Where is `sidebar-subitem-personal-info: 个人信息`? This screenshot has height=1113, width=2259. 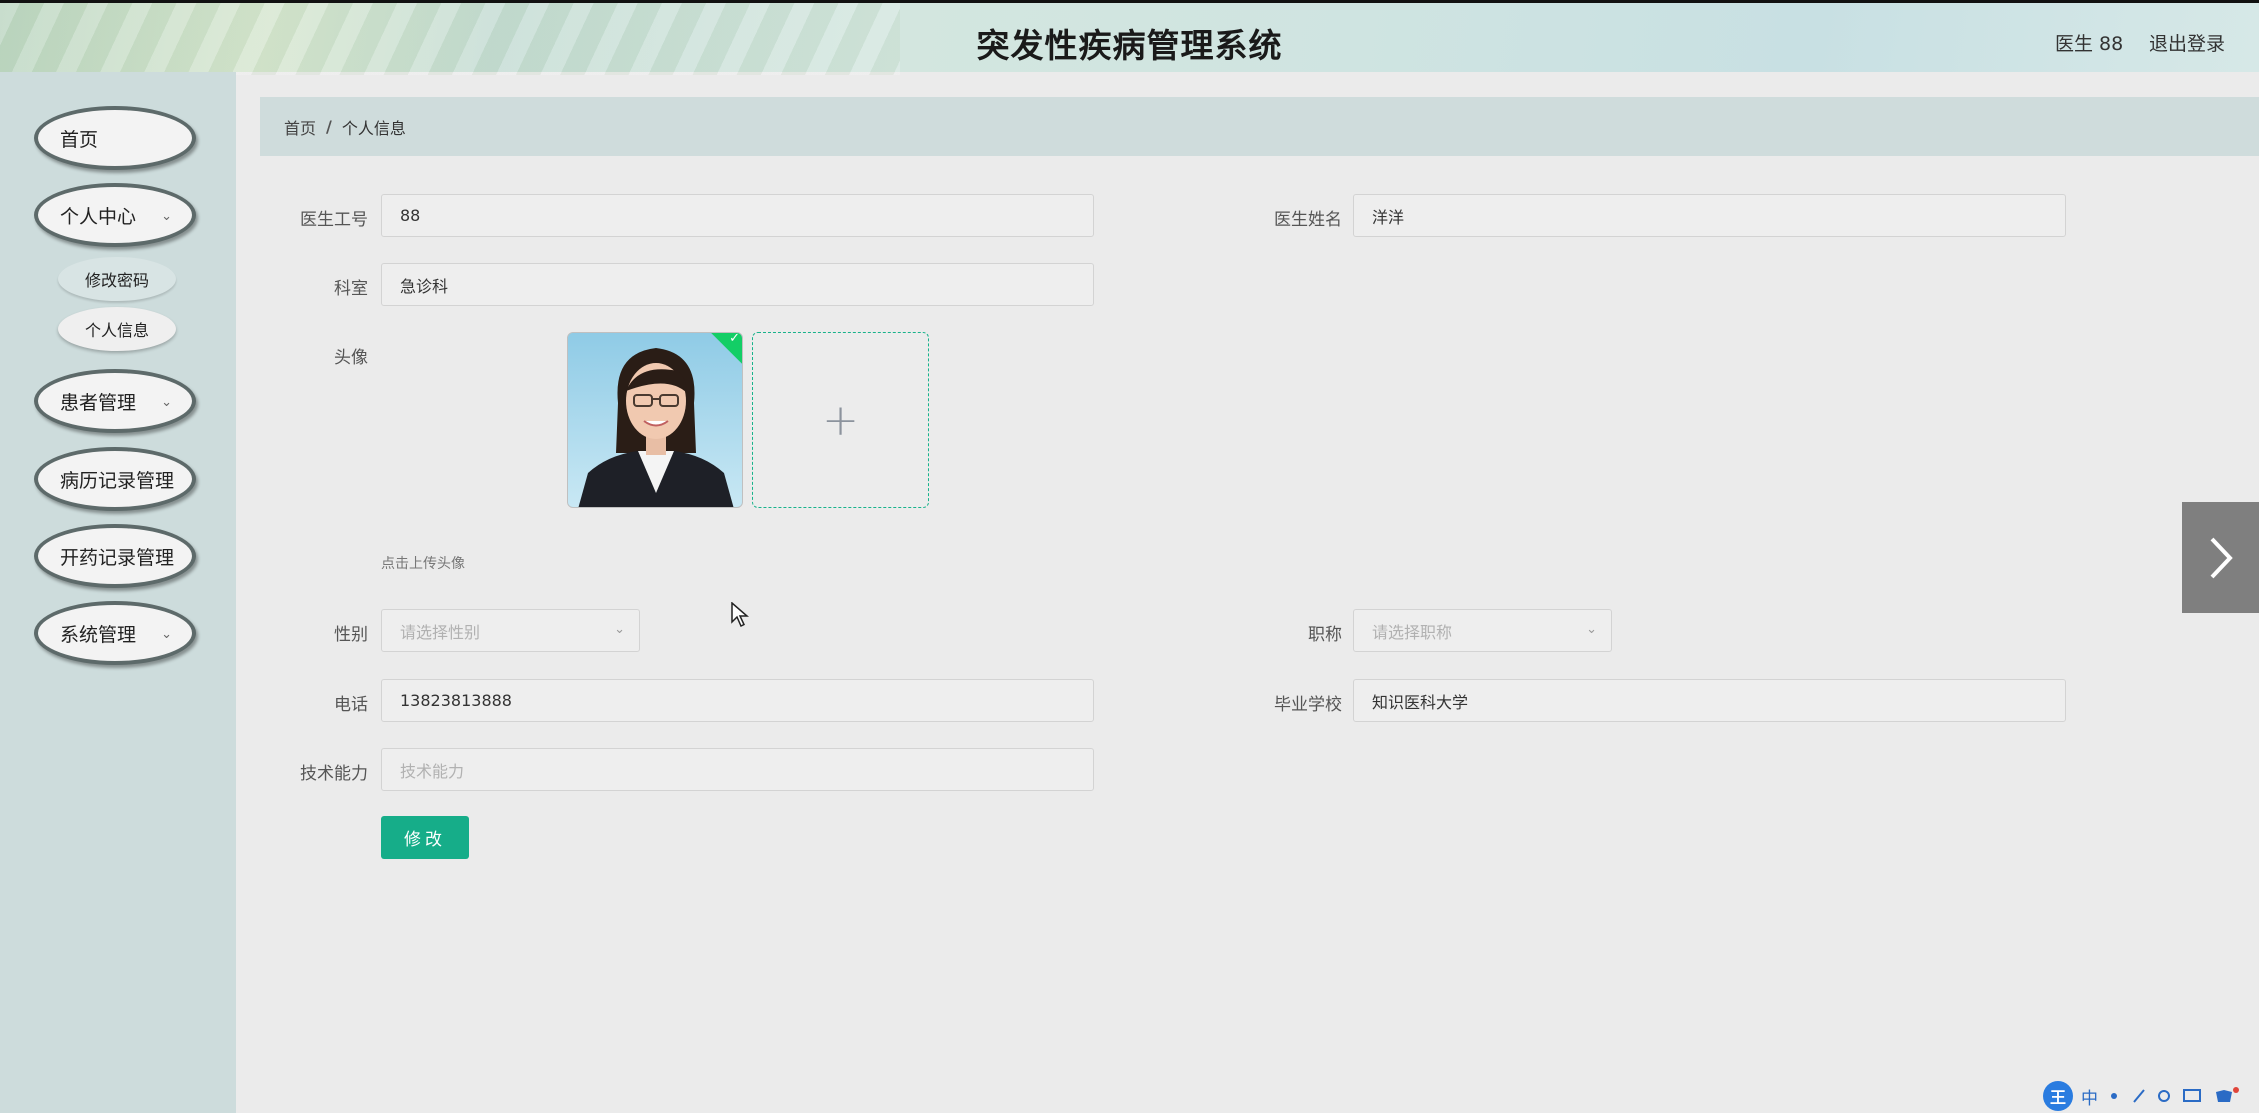
sidebar-subitem-personal-info: 个人信息 is located at coordinates (117, 329).